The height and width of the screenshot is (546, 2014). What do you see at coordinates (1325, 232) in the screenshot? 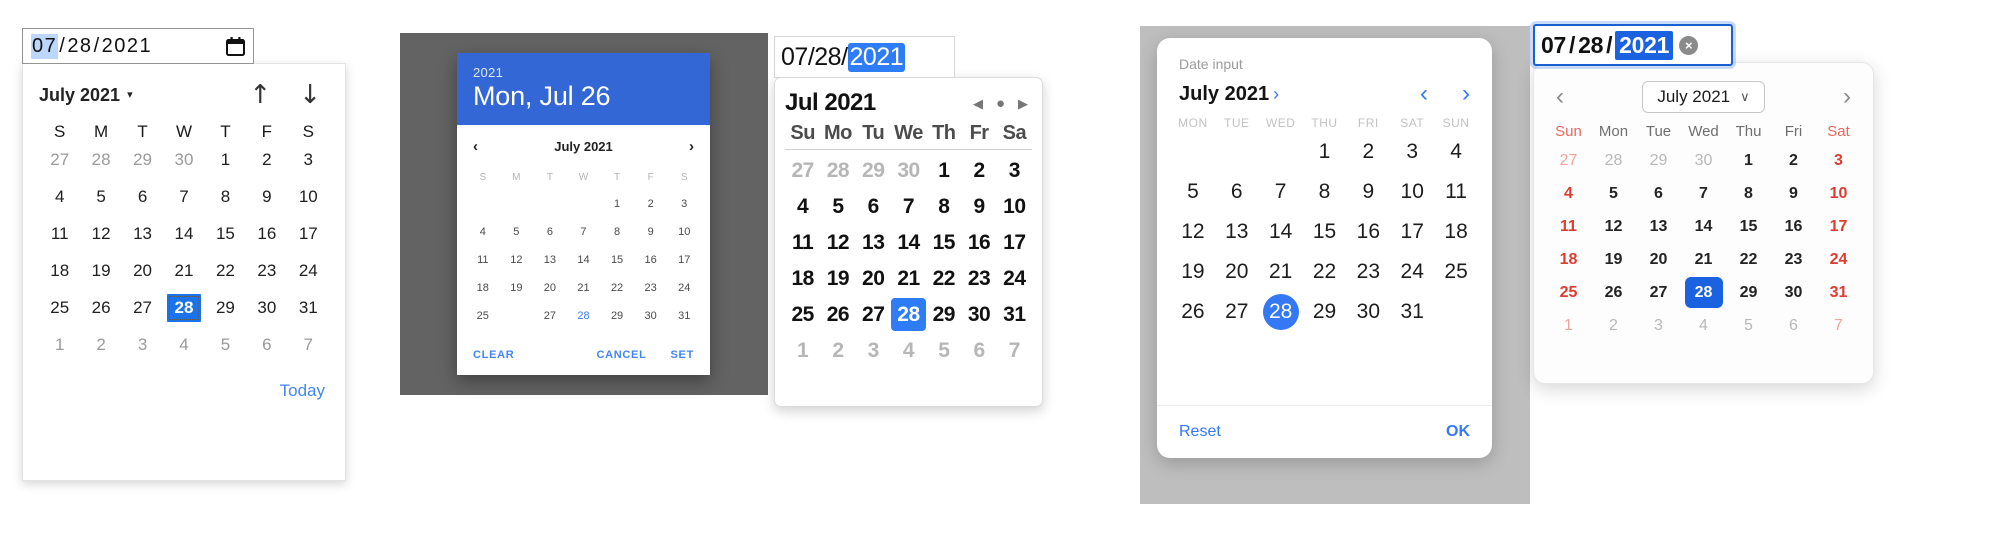
I see `day-cell: 15` at bounding box center [1325, 232].